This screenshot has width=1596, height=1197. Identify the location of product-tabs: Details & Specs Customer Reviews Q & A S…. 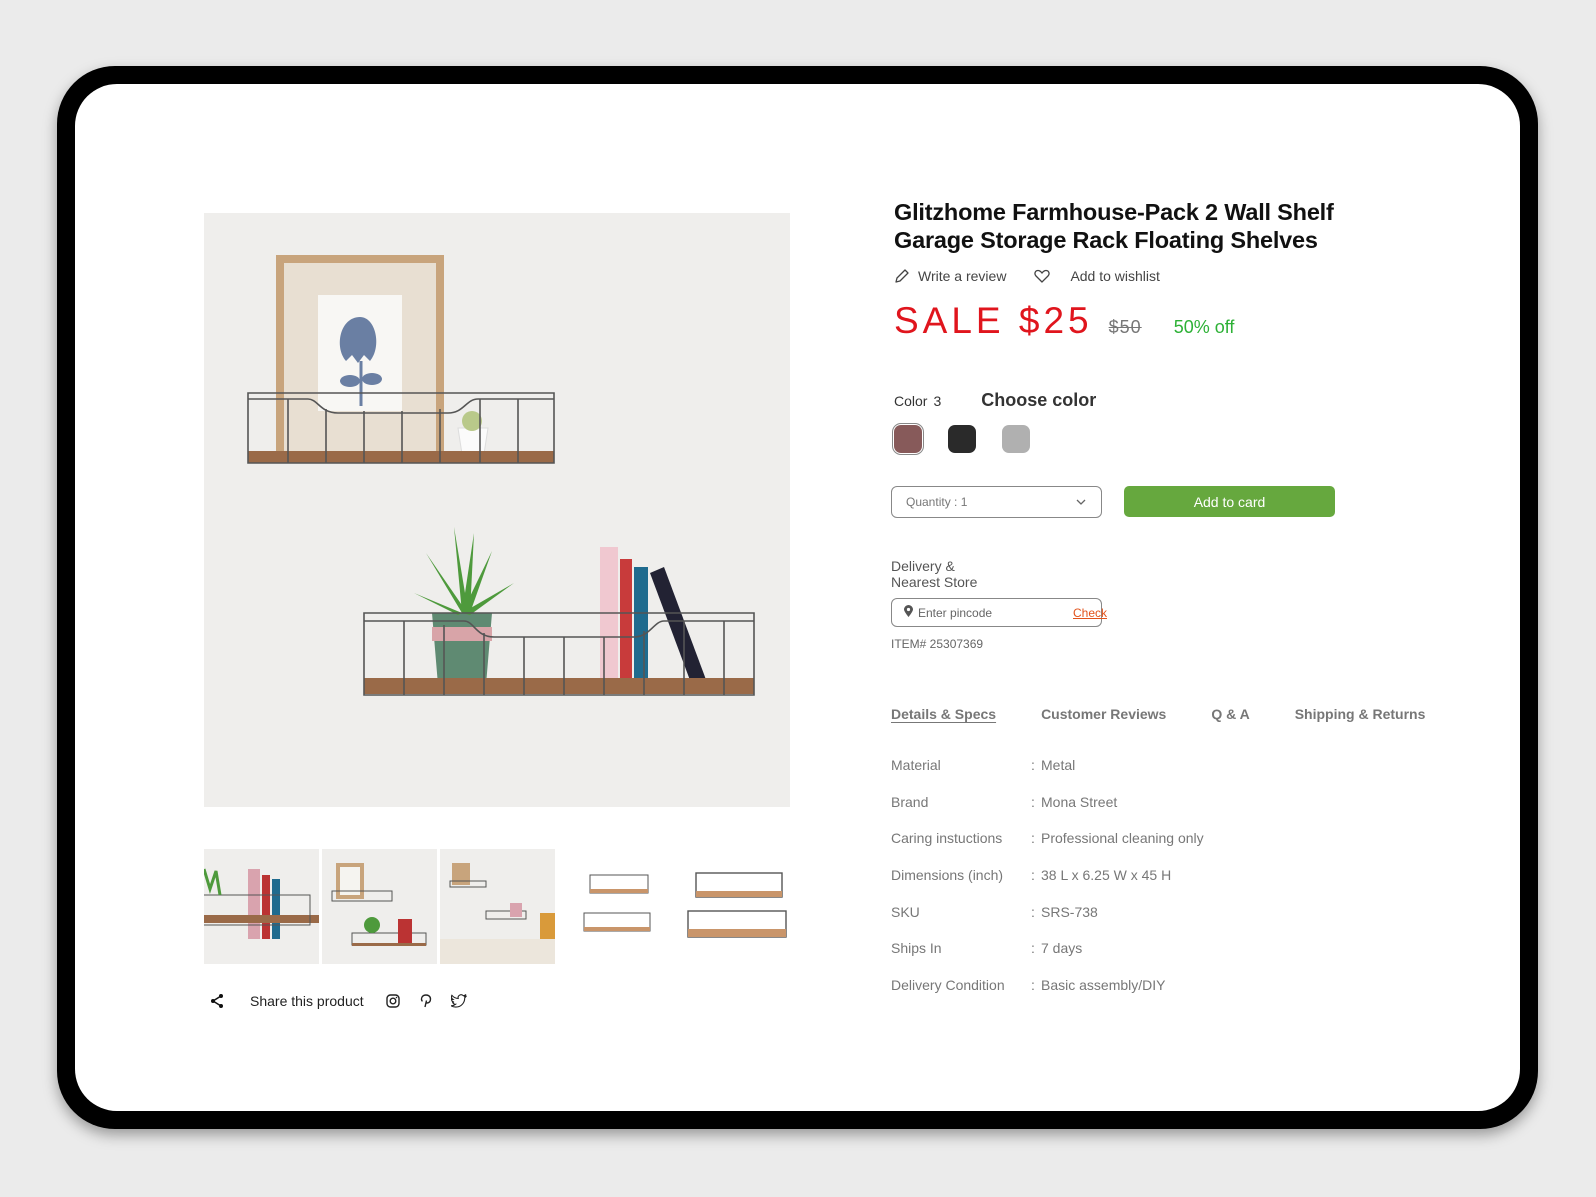
(1180, 714).